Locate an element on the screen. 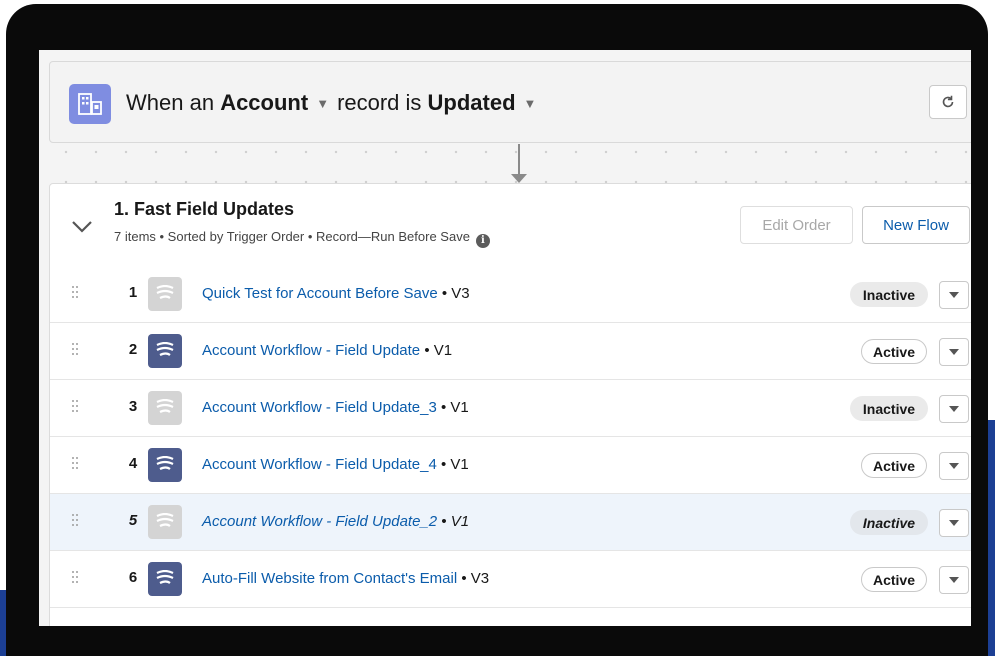  trigger-order-number: 4 is located at coordinates (133, 463).